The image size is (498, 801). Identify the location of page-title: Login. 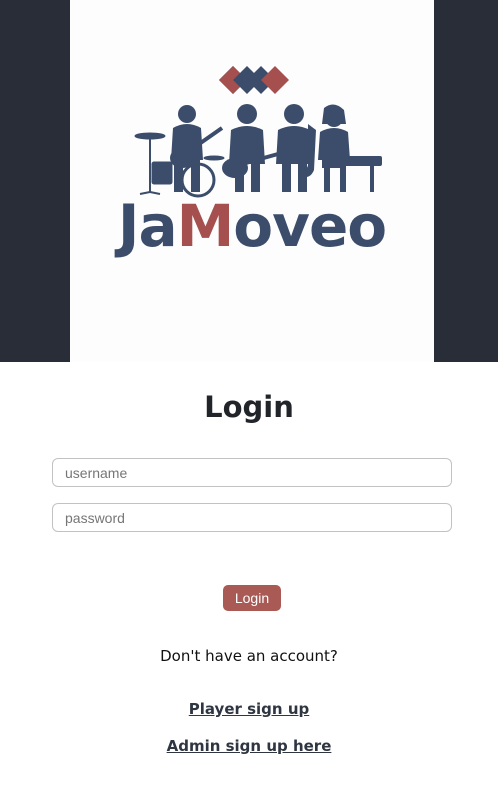
(249, 407).